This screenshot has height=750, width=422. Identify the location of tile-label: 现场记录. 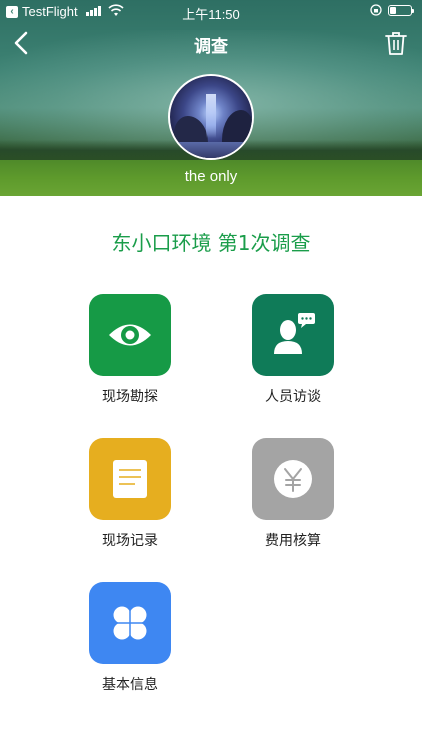
(130, 541).